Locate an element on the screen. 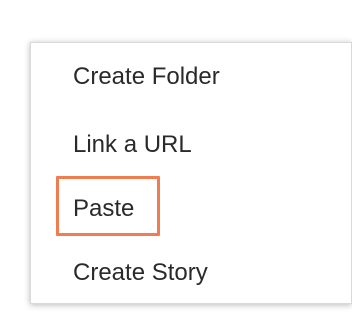  menu-item-link-a-url: Link a URL is located at coordinates (132, 145).